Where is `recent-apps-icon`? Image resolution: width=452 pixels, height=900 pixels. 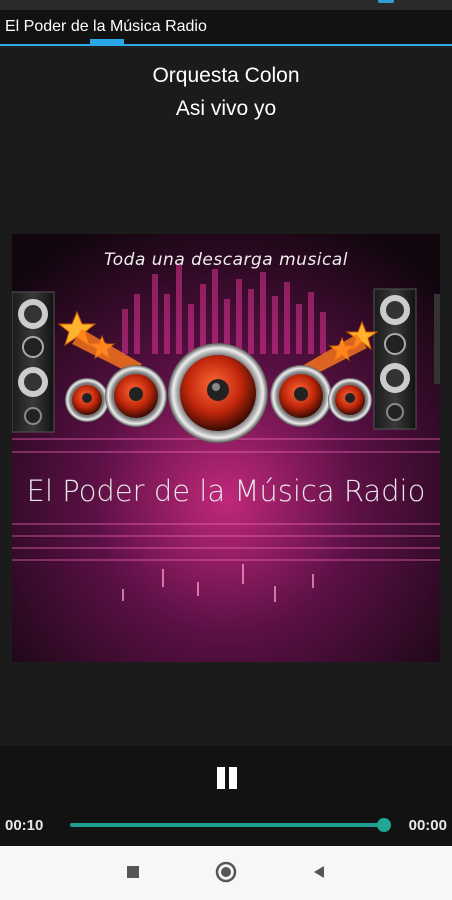
recent-apps-icon is located at coordinates (133, 872).